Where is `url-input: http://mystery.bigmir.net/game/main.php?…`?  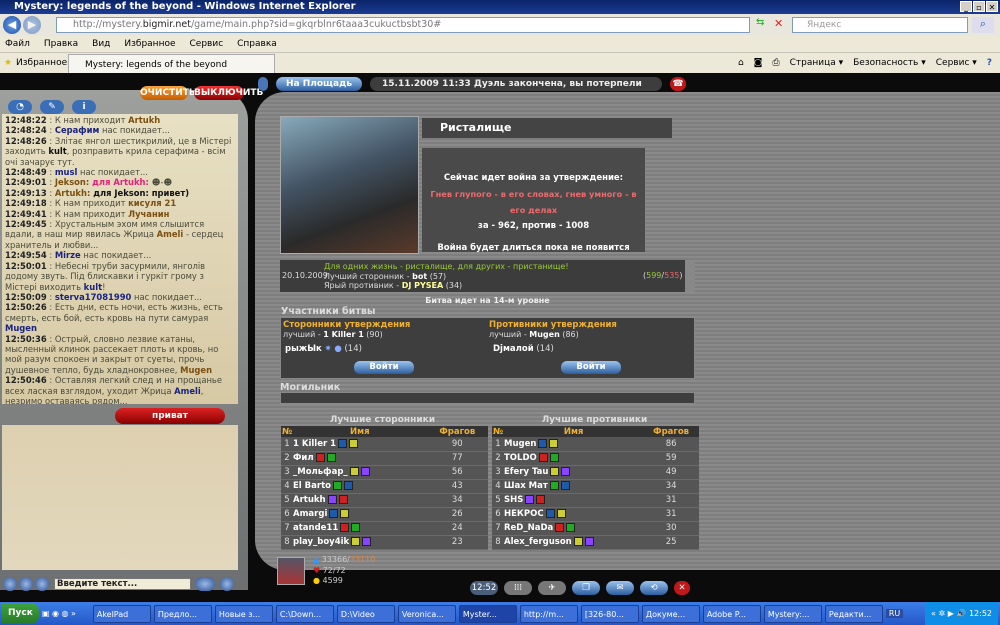
url-input: http://mystery.bigmir.net/game/main.php?… is located at coordinates (403, 25).